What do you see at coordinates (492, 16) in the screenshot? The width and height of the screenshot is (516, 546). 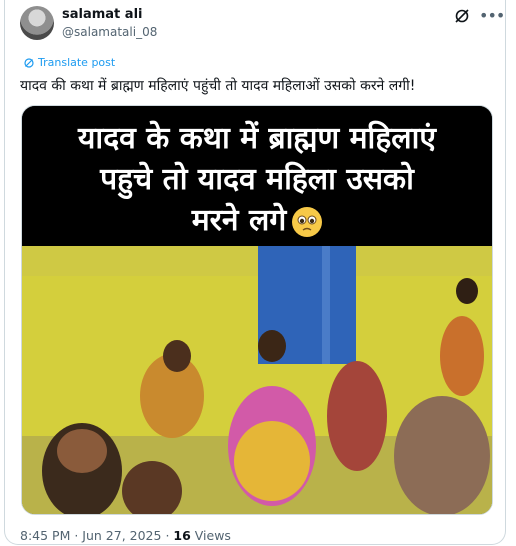 I see `more-icon: •••` at bounding box center [492, 16].